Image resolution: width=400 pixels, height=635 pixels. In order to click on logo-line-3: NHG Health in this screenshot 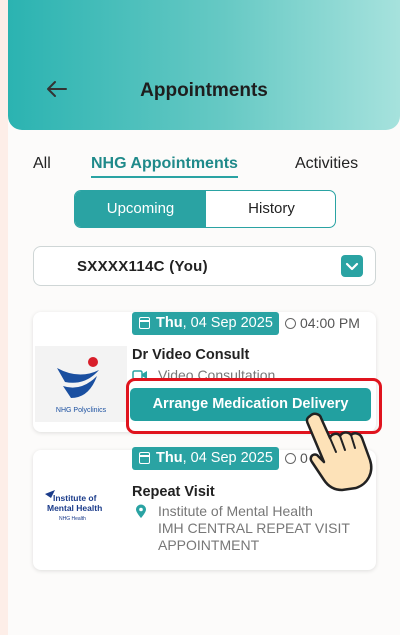, I will do `click(72, 519)`.